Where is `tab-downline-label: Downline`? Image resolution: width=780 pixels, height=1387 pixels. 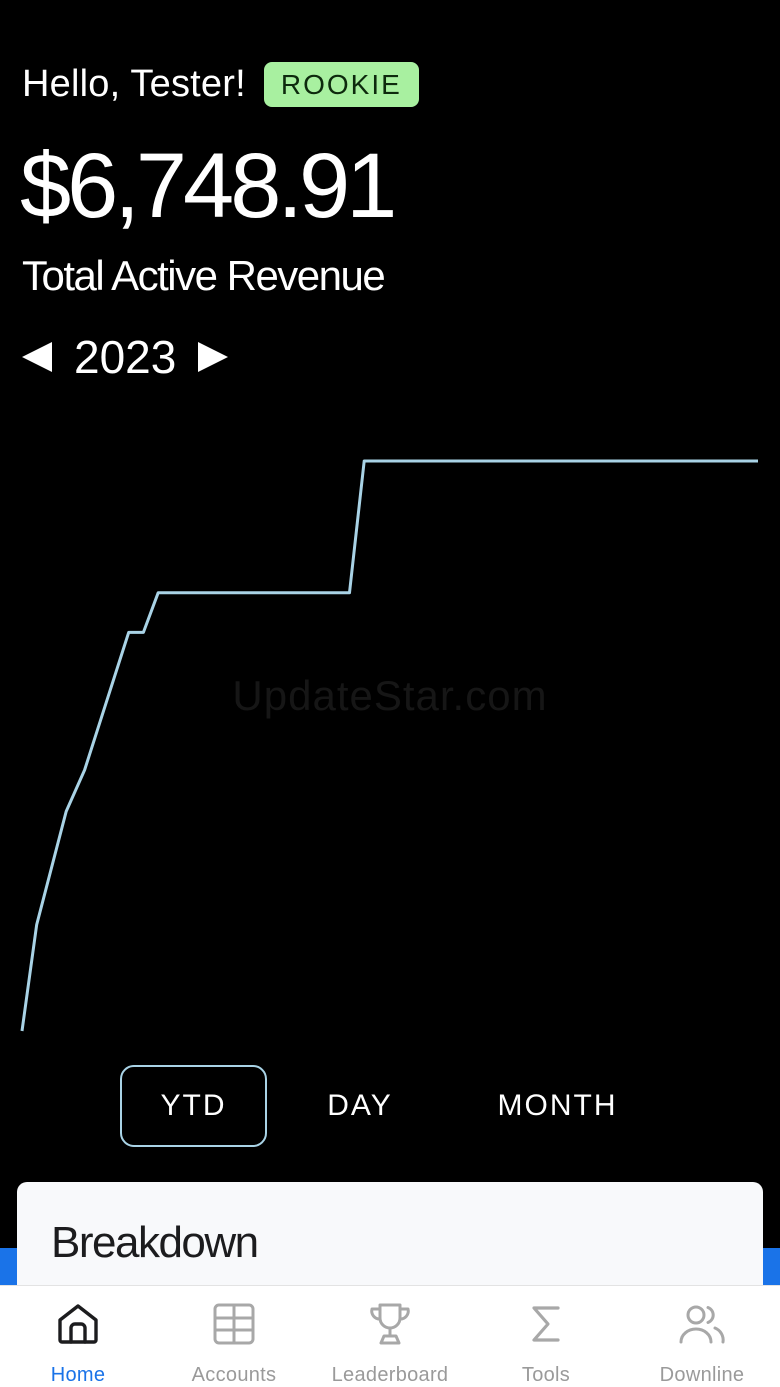
tab-downline-label: Downline is located at coordinates (702, 1375).